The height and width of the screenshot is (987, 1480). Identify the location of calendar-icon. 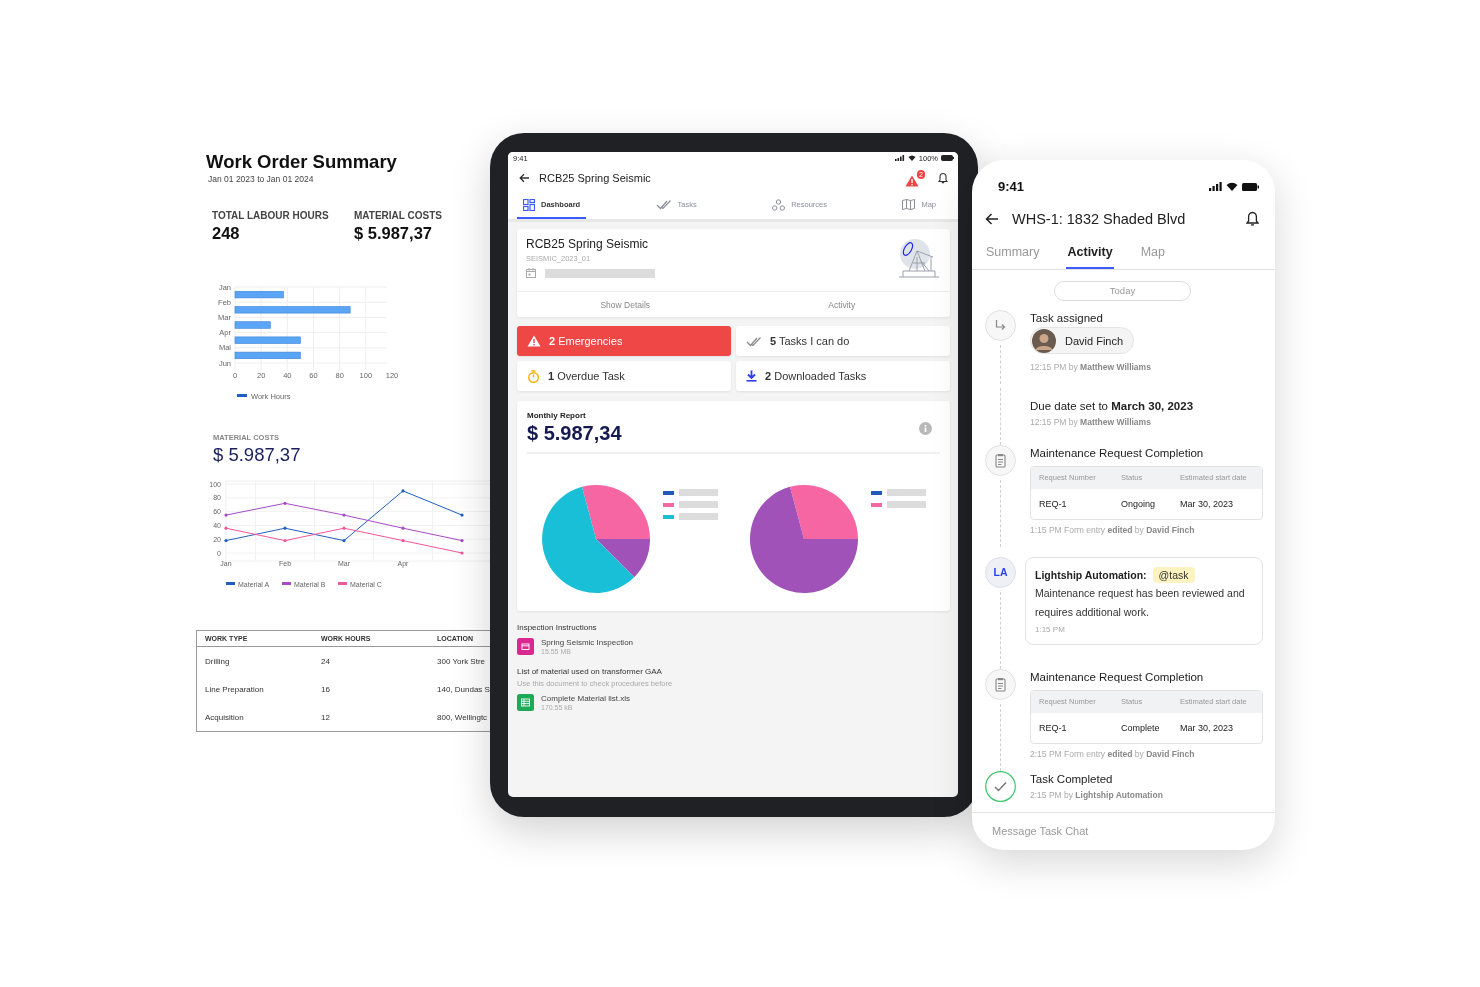
(531, 273).